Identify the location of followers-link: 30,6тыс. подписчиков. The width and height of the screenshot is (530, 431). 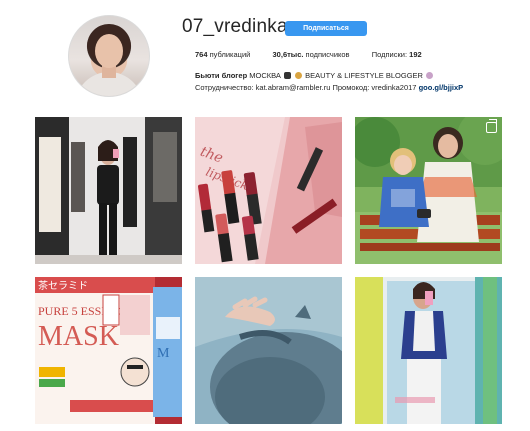
(311, 54).